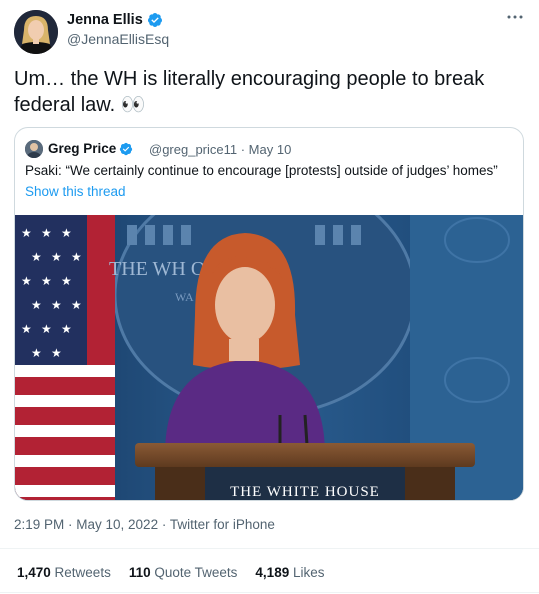 The height and width of the screenshot is (594, 539). I want to click on author-name-text: Jenna Ellis, so click(105, 20).